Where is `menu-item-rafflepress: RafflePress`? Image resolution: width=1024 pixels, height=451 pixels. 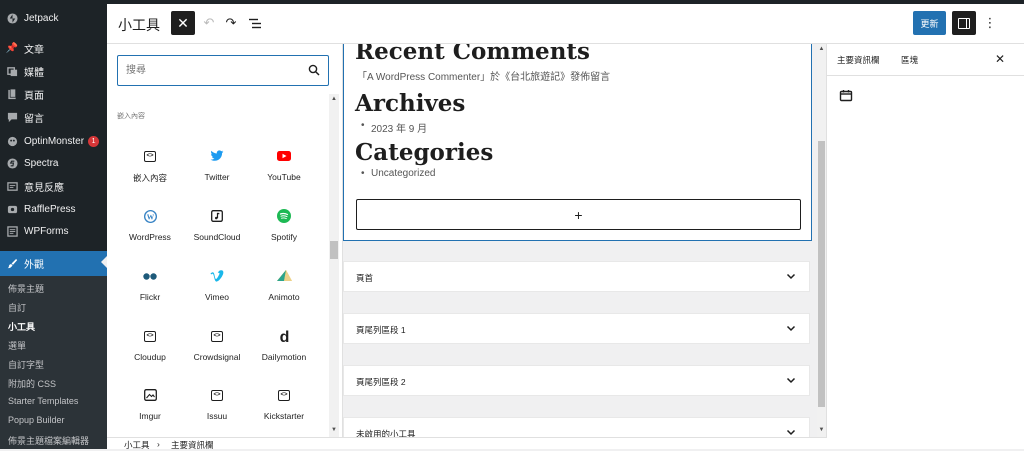 menu-item-rafflepress: RafflePress is located at coordinates (53, 209).